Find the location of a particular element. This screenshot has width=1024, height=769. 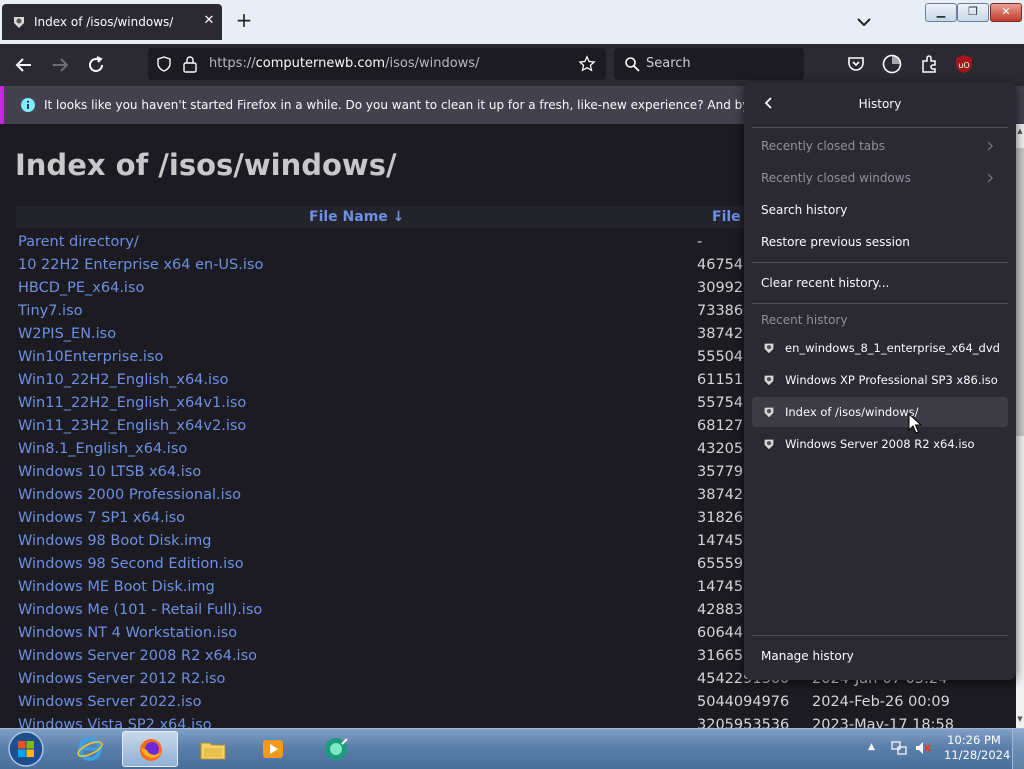

file-name-link: Windows 2000 Professional.iso is located at coordinates (129, 495).